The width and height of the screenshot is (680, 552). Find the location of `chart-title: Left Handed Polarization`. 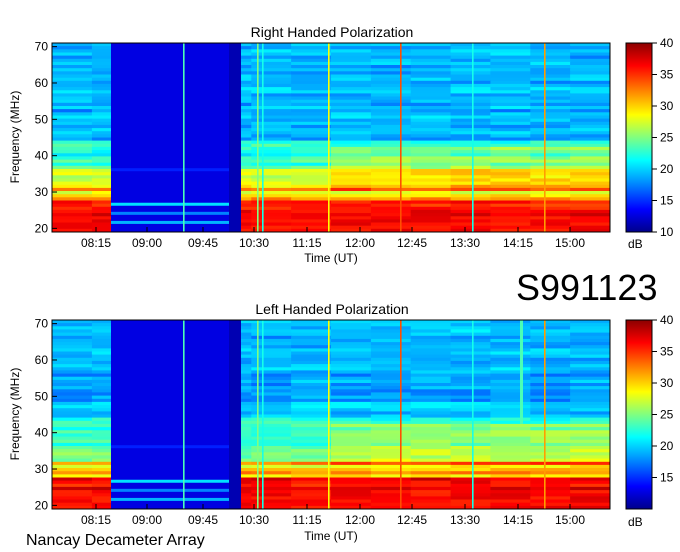

chart-title: Left Handed Polarization is located at coordinates (331, 309).